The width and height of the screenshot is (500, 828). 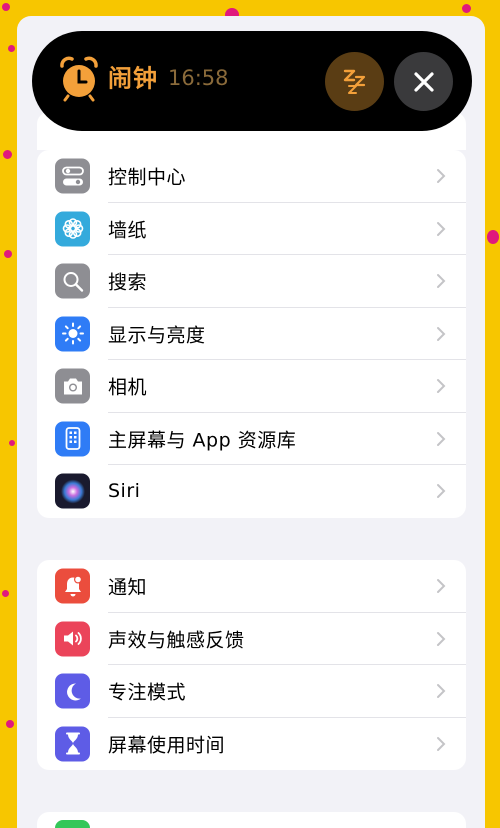 What do you see at coordinates (133, 78) in the screenshot?
I see `alarm-title: 闹钟` at bounding box center [133, 78].